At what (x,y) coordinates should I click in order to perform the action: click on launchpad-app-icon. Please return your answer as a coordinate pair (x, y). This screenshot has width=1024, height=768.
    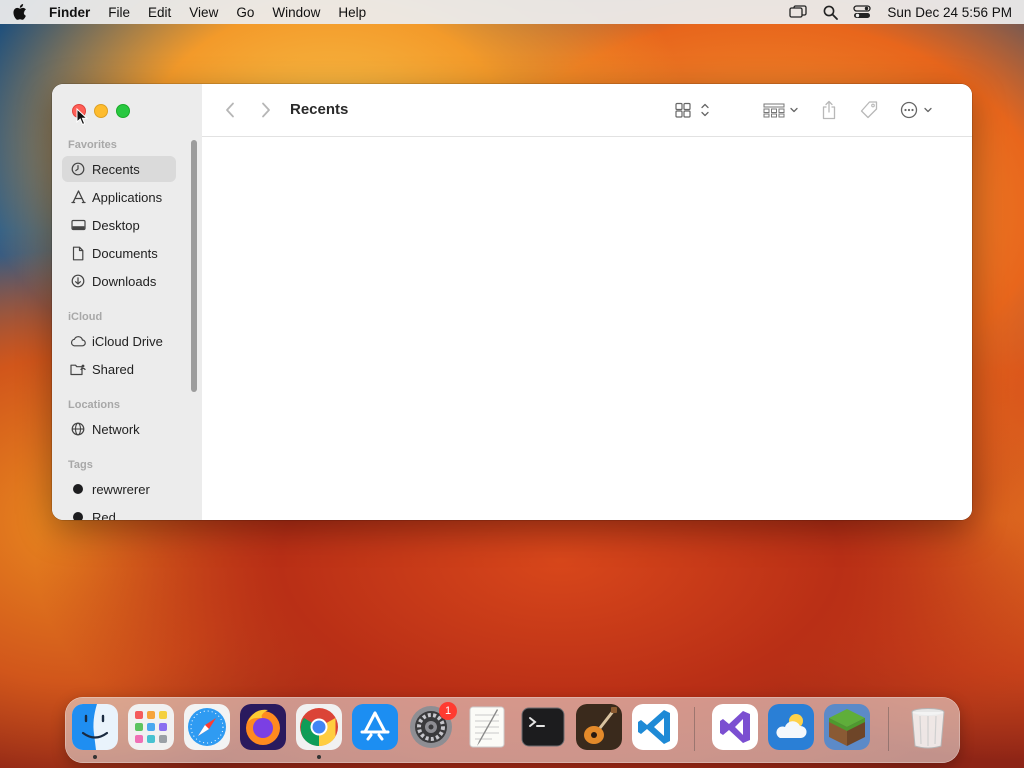
    Looking at the image, I should click on (151, 727).